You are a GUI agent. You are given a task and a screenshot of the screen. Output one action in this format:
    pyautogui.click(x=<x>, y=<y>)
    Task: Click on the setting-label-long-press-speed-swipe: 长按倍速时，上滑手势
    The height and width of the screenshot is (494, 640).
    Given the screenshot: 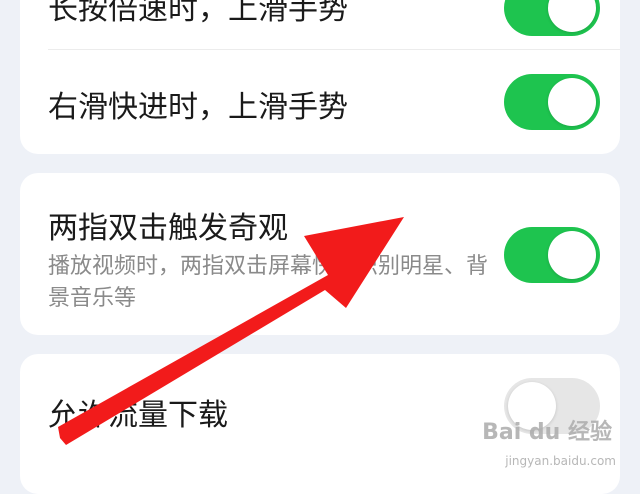 What is the action you would take?
    pyautogui.click(x=198, y=13)
    